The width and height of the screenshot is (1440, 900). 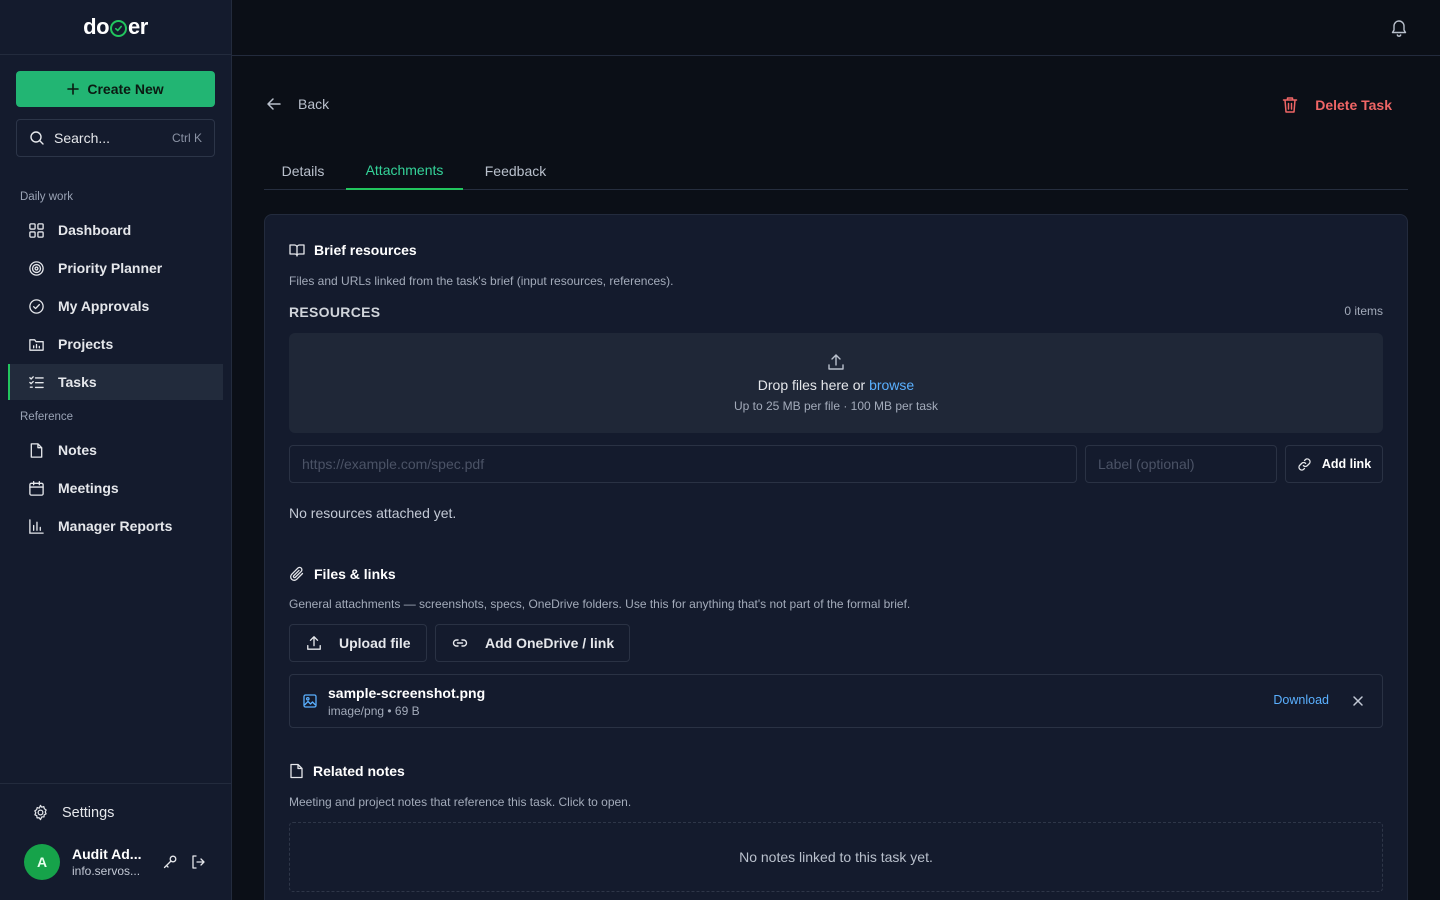 I want to click on related-notes-heading: Related notes, so click(x=347, y=771).